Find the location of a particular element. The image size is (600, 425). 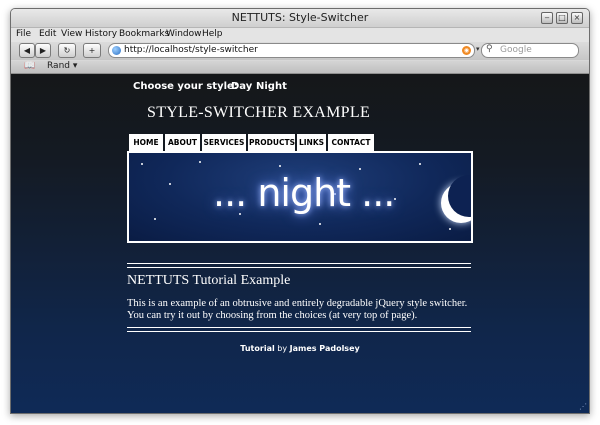

book-icon: 📖 is located at coordinates (29, 66).